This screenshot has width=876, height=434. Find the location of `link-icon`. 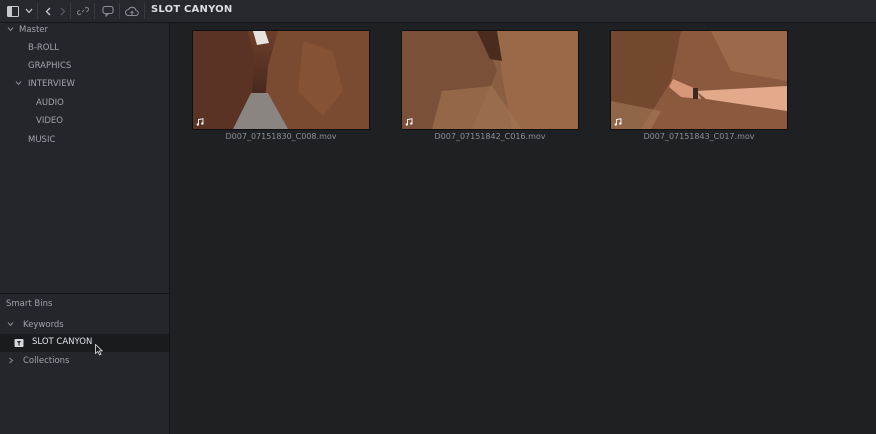

link-icon is located at coordinates (83, 11).